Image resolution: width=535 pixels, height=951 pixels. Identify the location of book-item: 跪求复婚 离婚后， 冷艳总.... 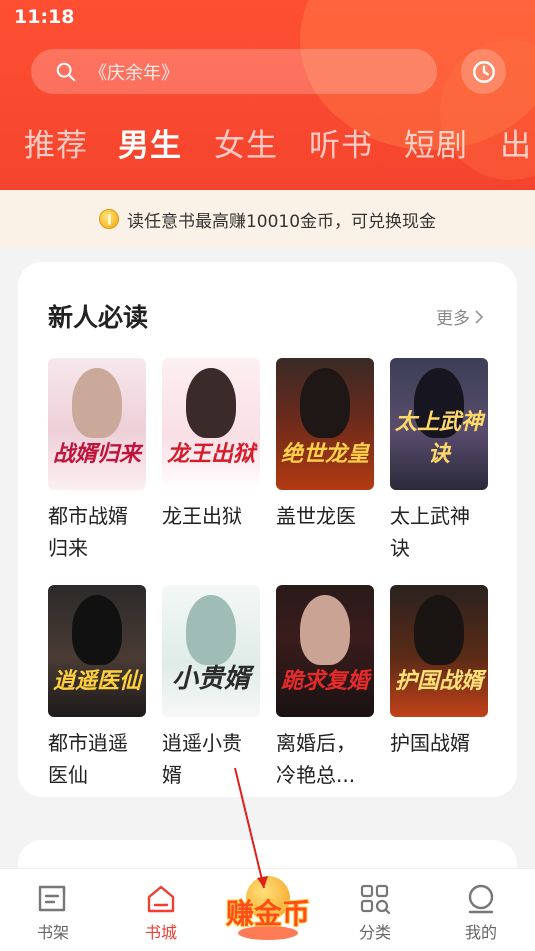
(326, 688).